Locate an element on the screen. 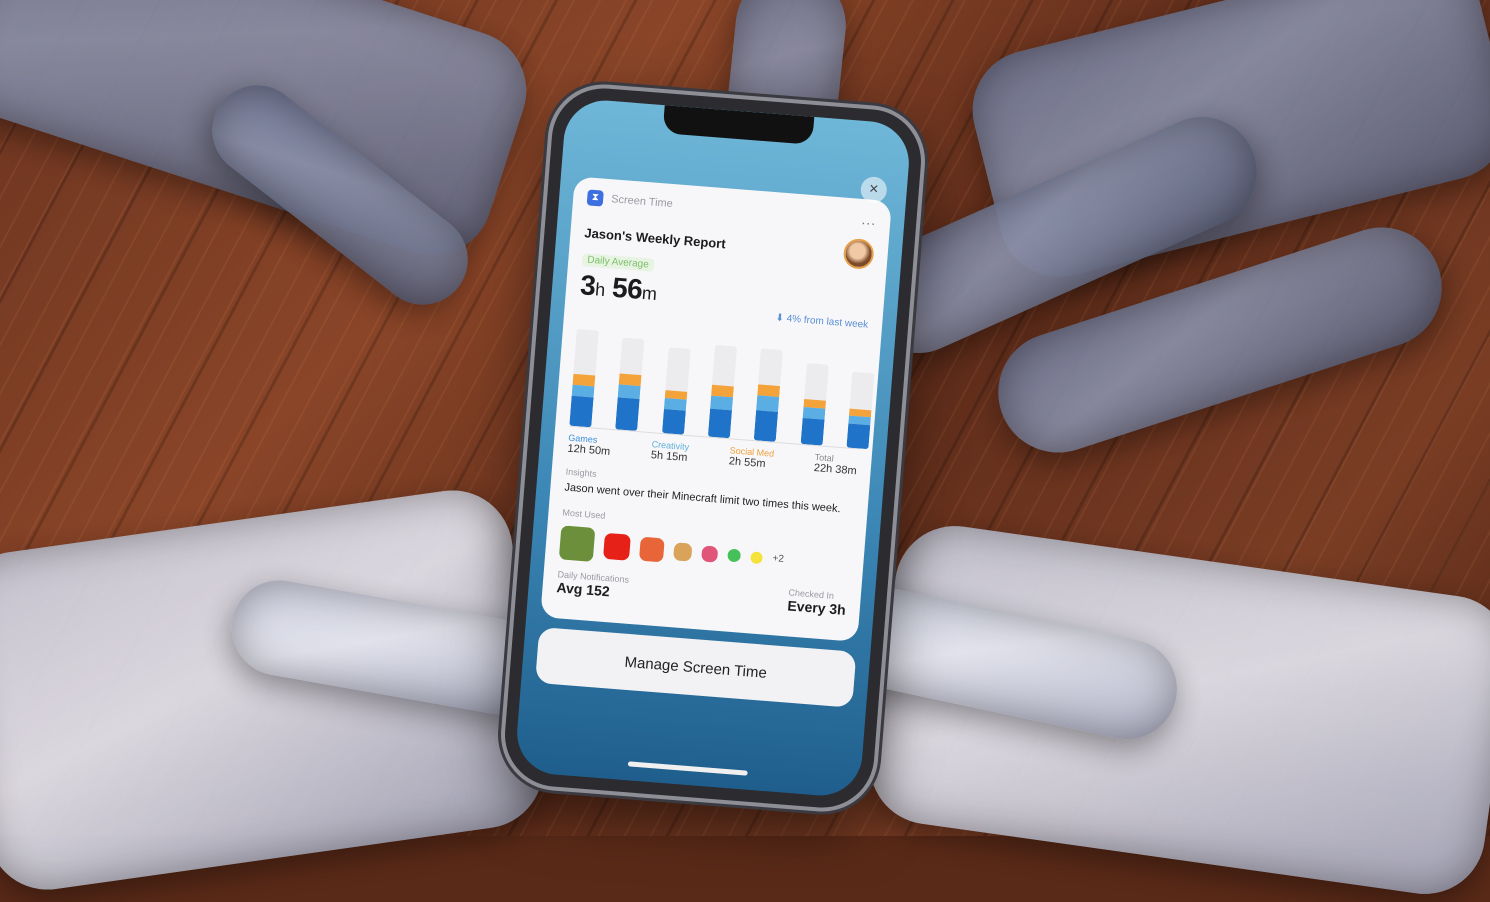 Image resolution: width=1490 pixels, height=902 pixels. character-app-icon is located at coordinates (683, 552).